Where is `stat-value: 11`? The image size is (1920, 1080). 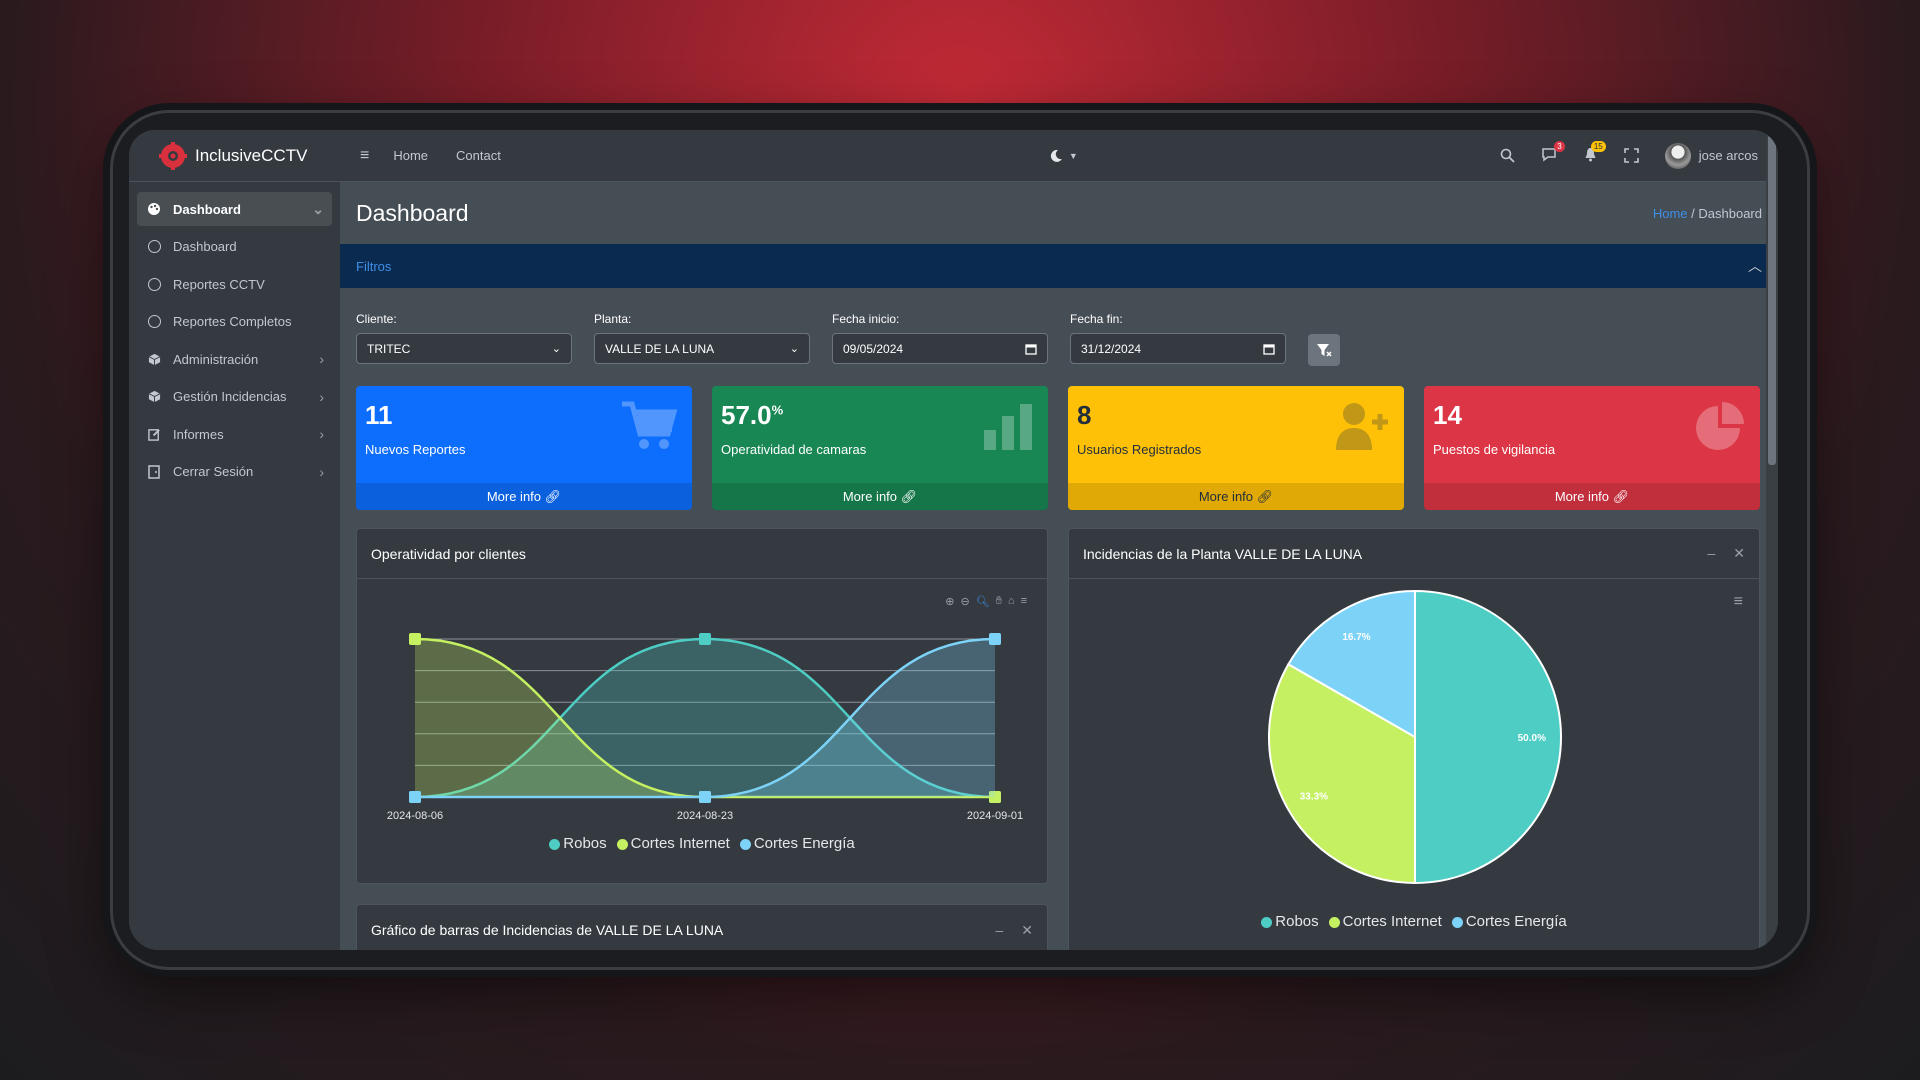 stat-value: 11 is located at coordinates (379, 415).